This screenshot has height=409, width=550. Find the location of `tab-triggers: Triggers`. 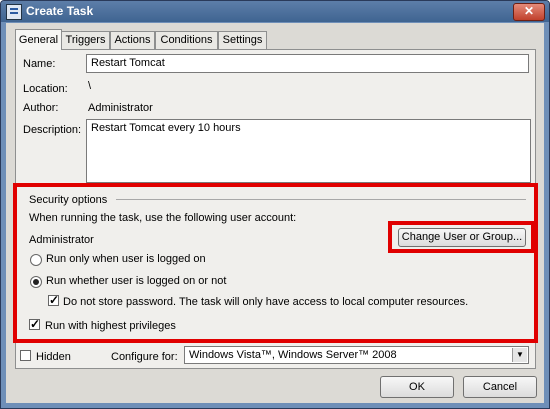

tab-triggers: Triggers is located at coordinates (85, 40).